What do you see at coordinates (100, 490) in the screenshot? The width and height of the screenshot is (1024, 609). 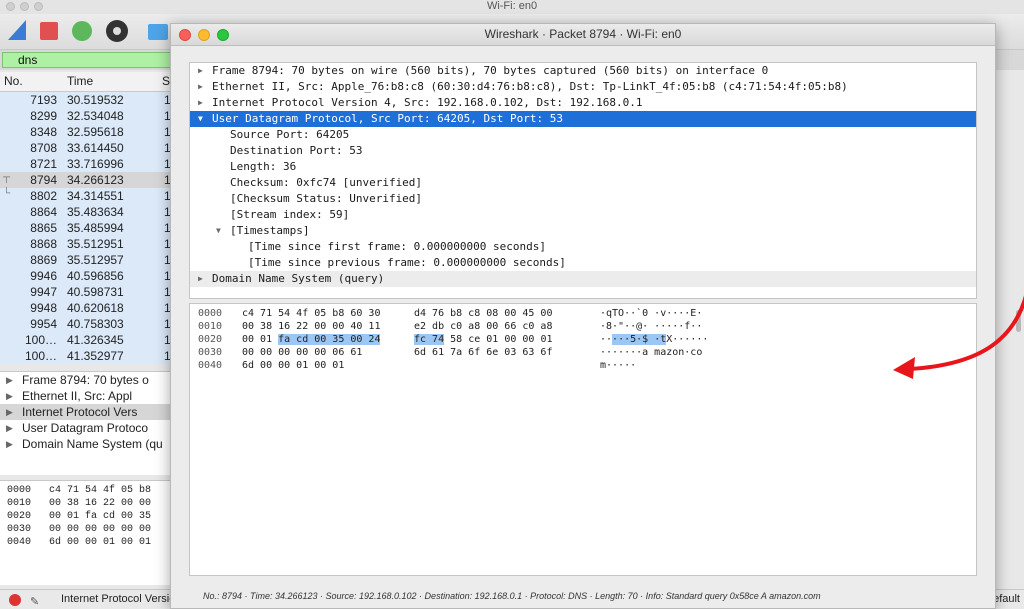 I see `hex-bytes: c4 71 54 4f 05 b8` at bounding box center [100, 490].